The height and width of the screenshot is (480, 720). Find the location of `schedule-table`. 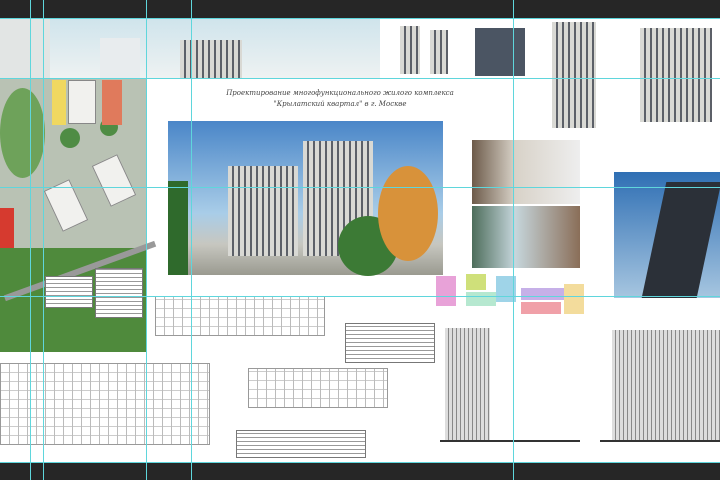

schedule-table is located at coordinates (390, 343).